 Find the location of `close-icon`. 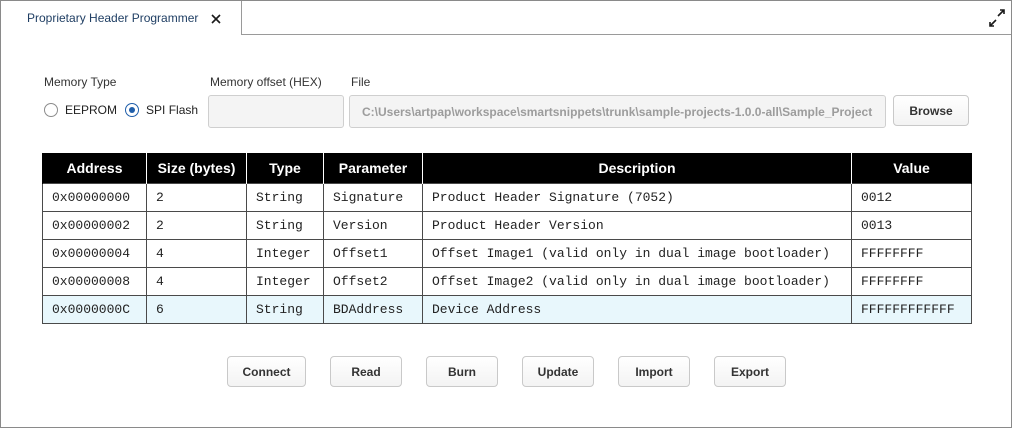

close-icon is located at coordinates (216, 18).